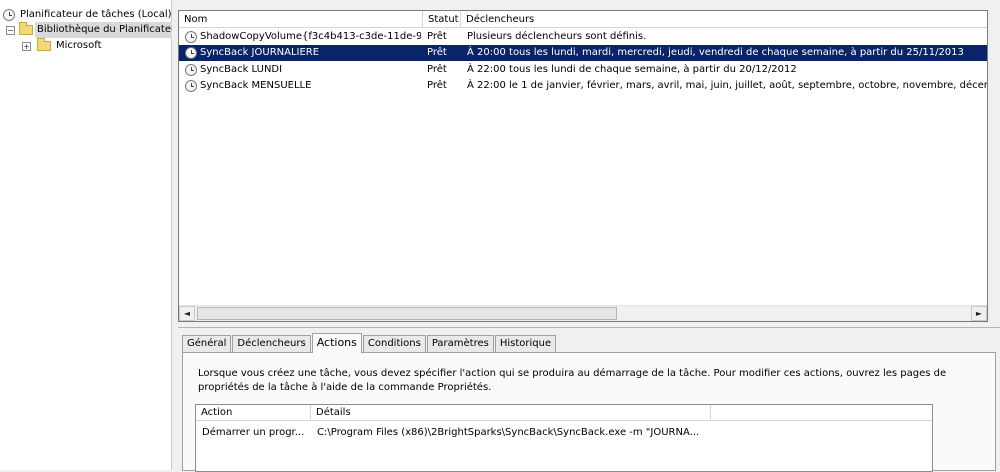 This screenshot has width=1000, height=472. Describe the element at coordinates (557, 36) in the screenshot. I see `task-triggers: Plusieurs déclencheurs sont définis.` at that location.